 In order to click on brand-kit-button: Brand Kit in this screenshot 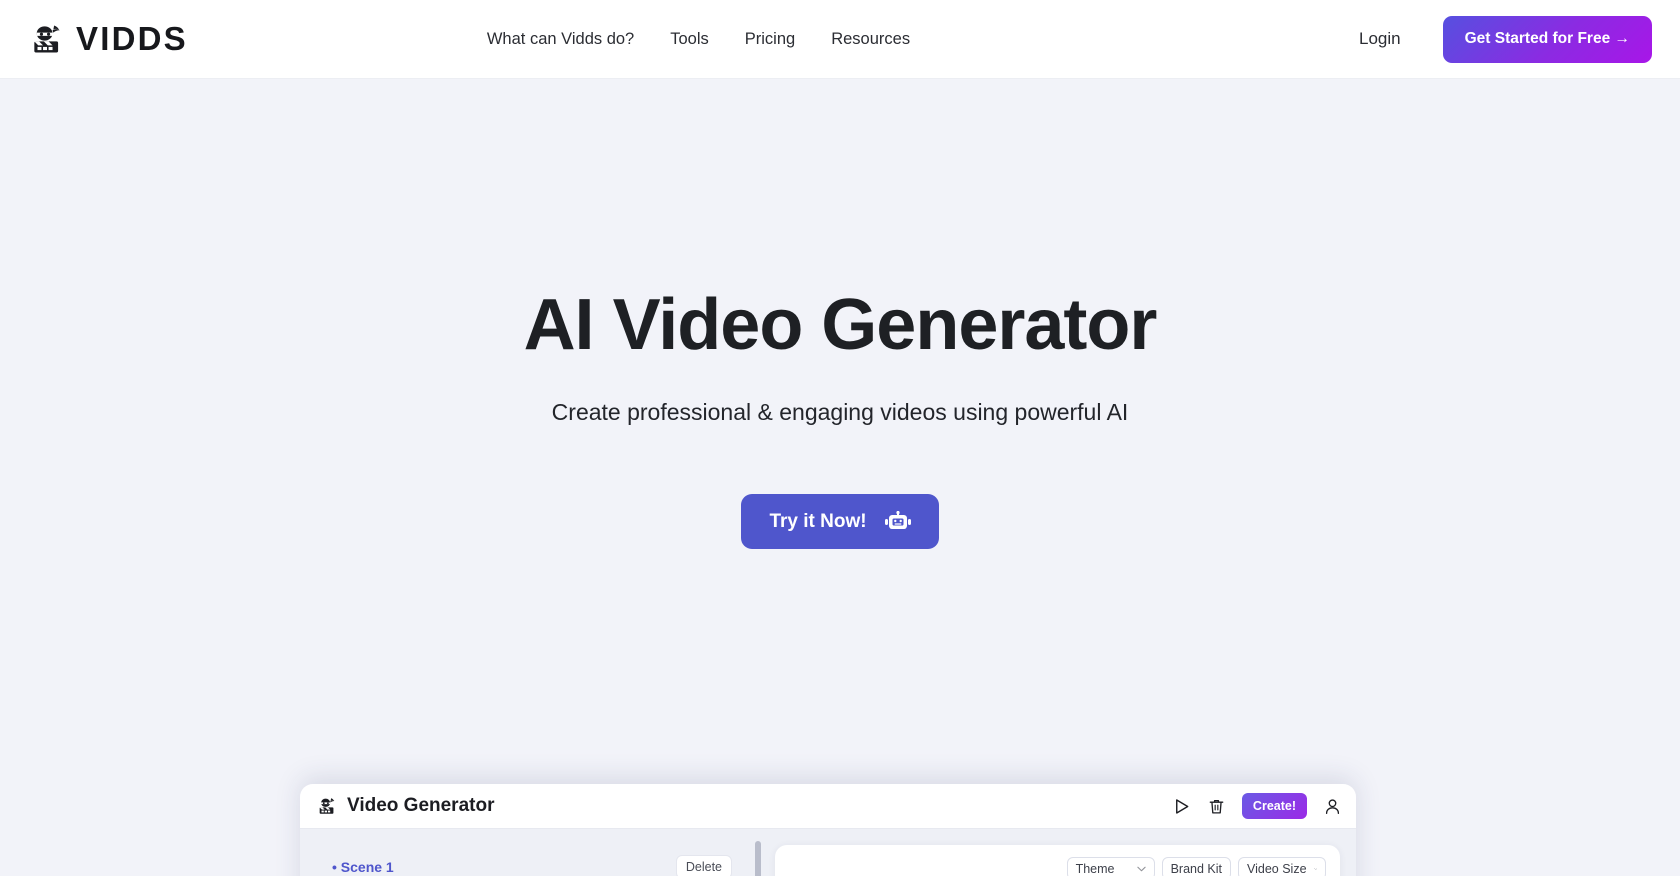, I will do `click(1196, 866)`.